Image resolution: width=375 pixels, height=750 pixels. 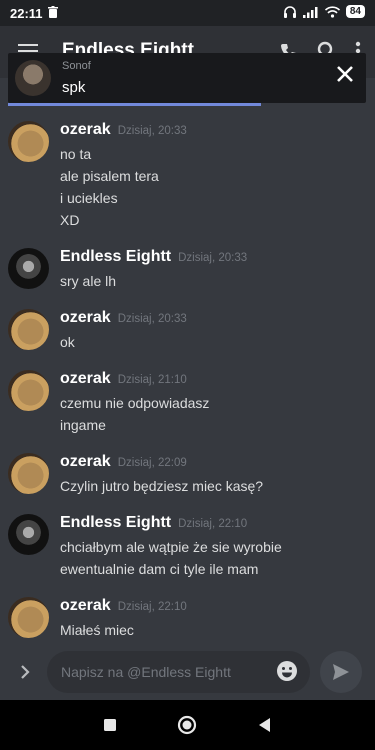 What do you see at coordinates (345, 74) in the screenshot?
I see `close-icon` at bounding box center [345, 74].